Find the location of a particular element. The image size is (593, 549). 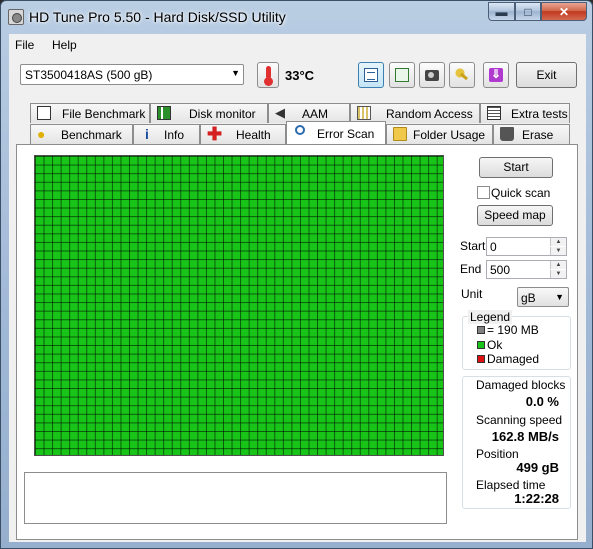

tab-health: ✚ Health is located at coordinates (243, 134).